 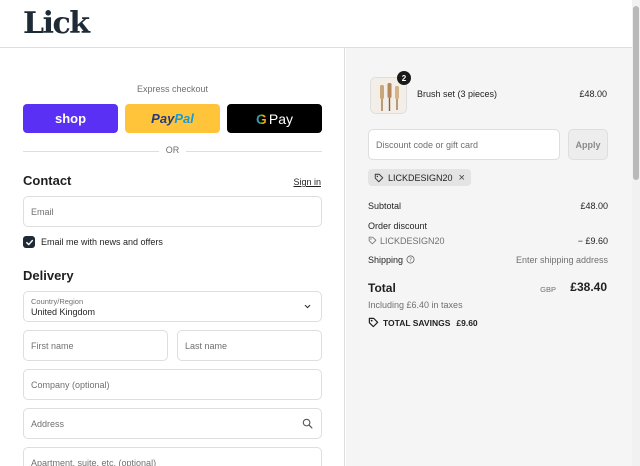 I want to click on shop-pay-button: shop, so click(x=70, y=118).